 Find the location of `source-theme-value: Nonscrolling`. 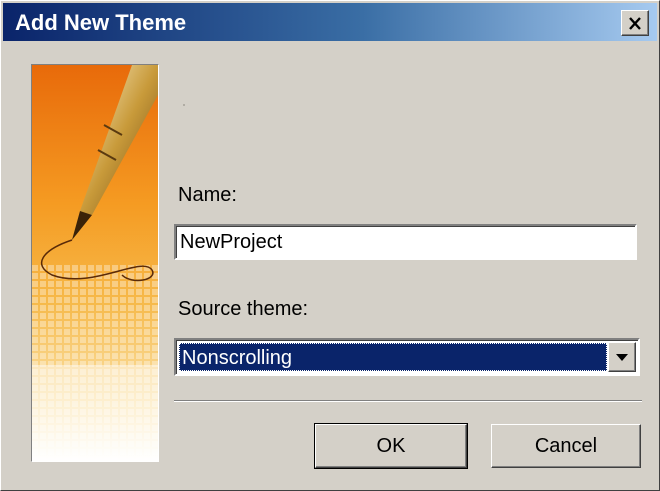

source-theme-value: Nonscrolling is located at coordinates (393, 357).